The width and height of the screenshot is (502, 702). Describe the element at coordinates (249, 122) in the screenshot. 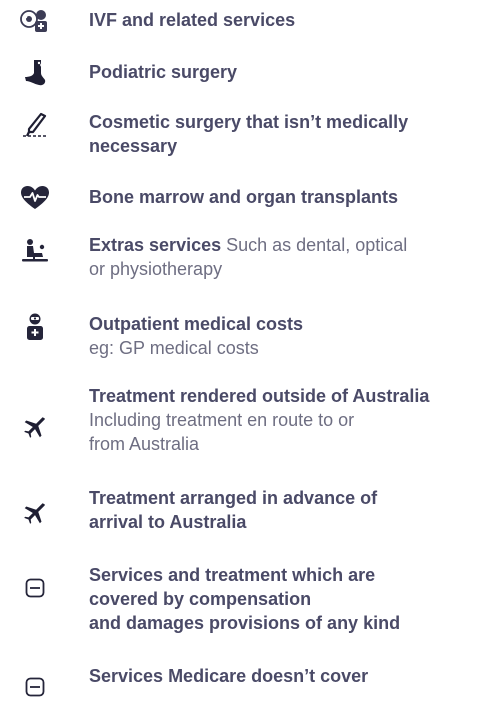

I see `item-title: Cosmetic surgery that isn’t medically` at that location.